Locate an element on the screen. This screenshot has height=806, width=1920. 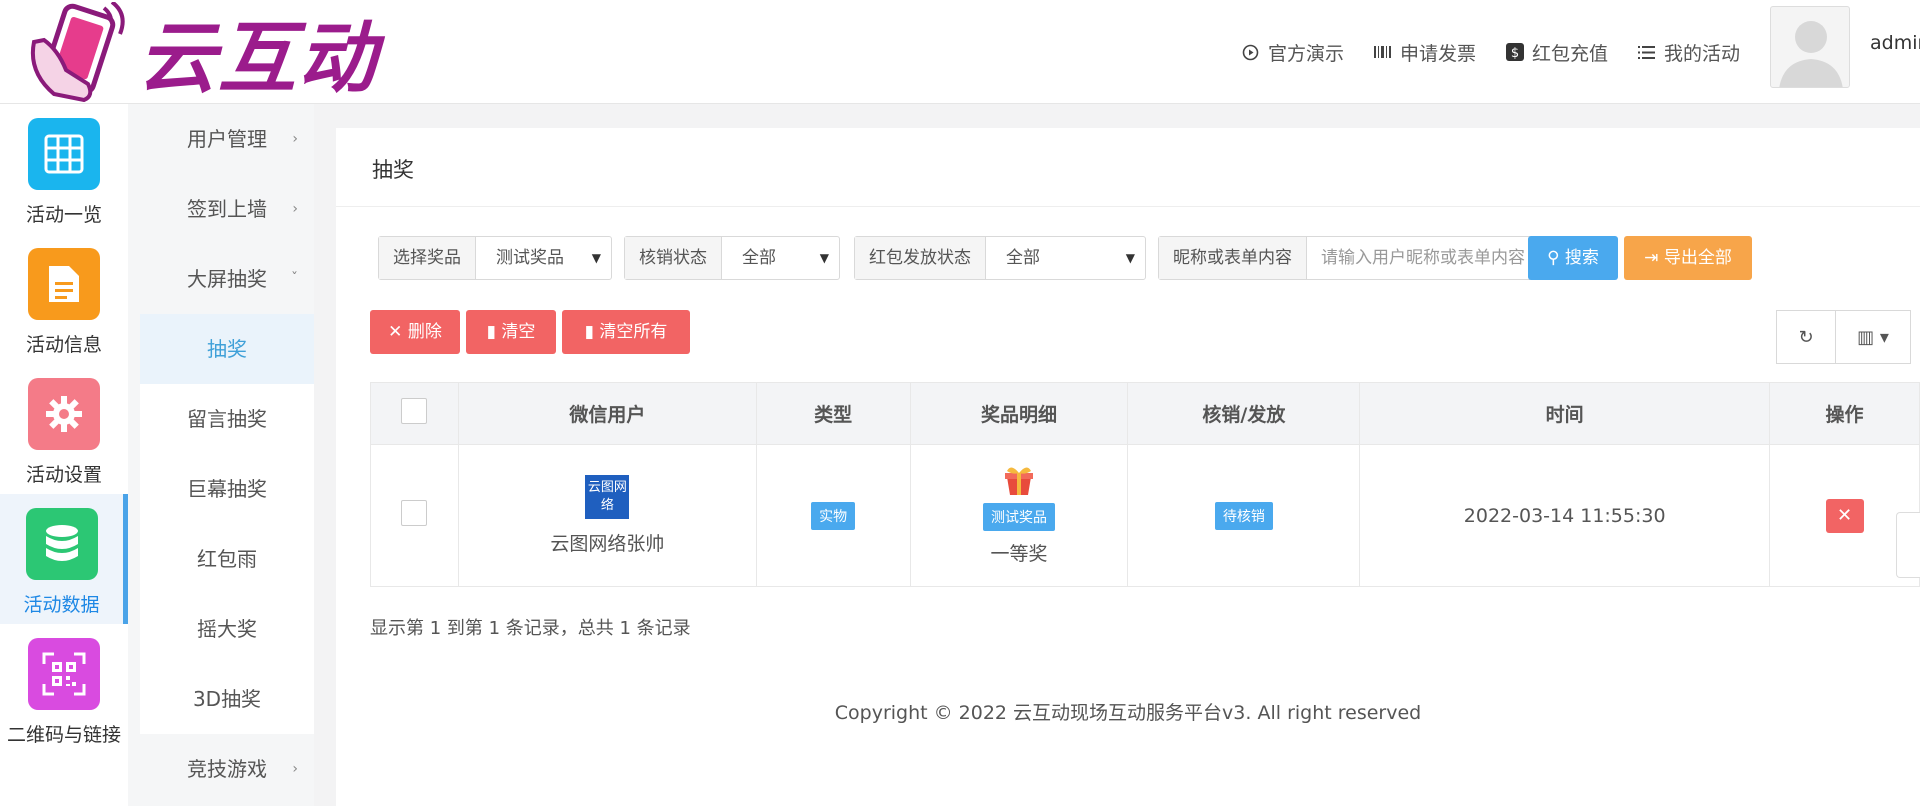
sidebar-item-activity-settings: 活动设置 is located at coordinates (64, 429).